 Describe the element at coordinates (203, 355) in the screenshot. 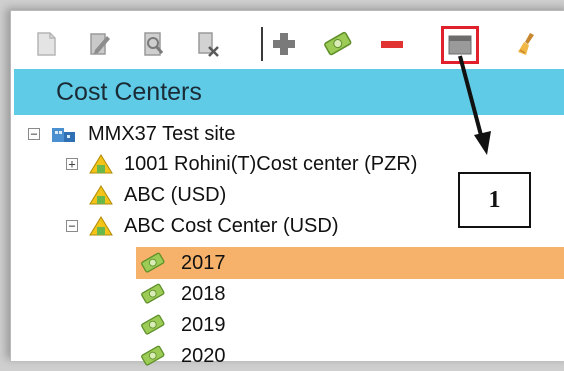

I see `tree-node-label: 2020` at that location.